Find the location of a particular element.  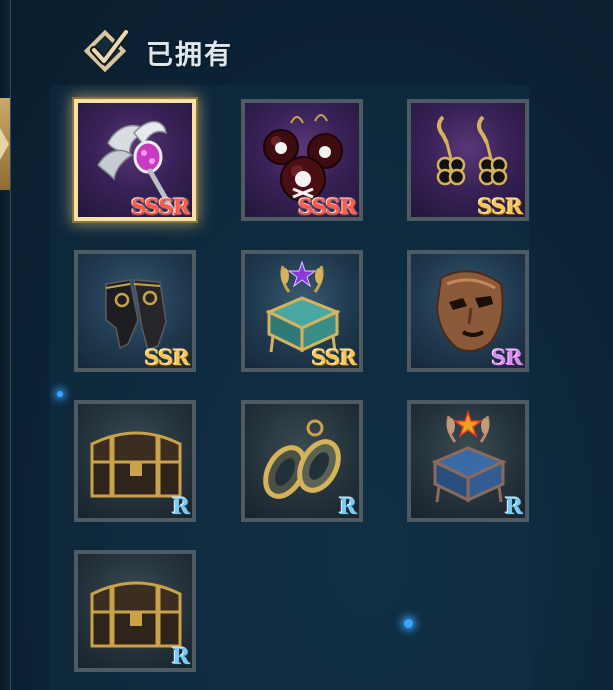

item-slot-bronze-mask: SR is located at coordinates (468, 311).